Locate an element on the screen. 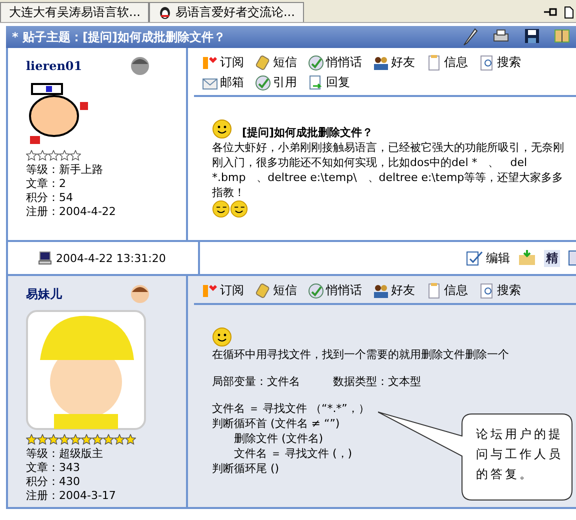 The height and width of the screenshot is (520, 576). username: lieren01 is located at coordinates (58, 66).